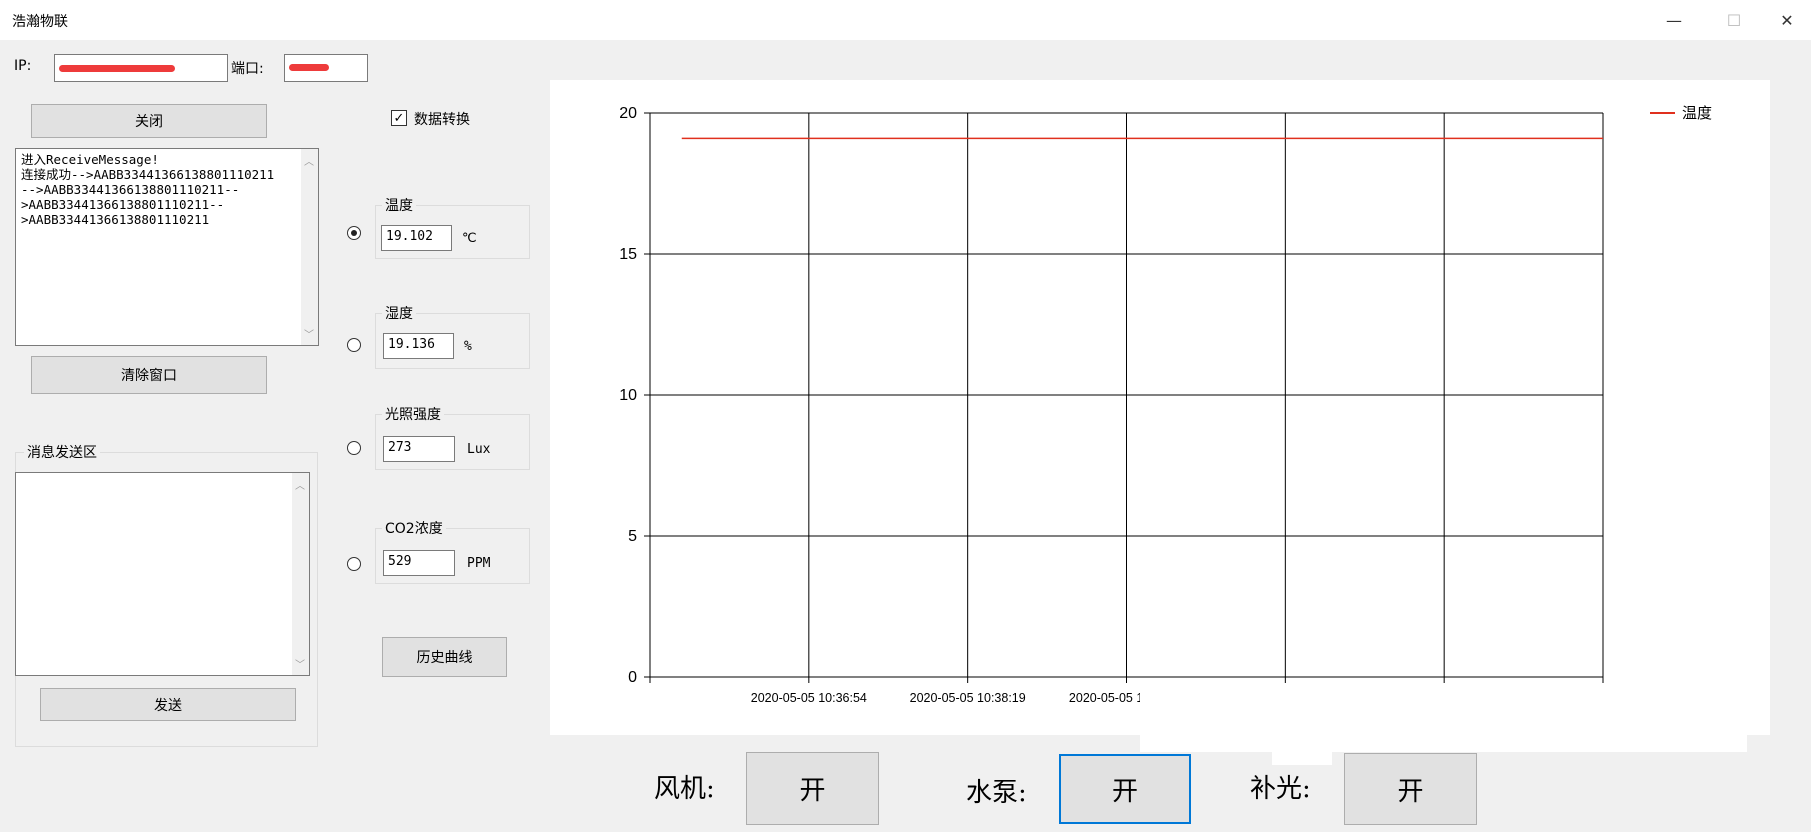 Image resolution: width=1811 pixels, height=832 pixels. I want to click on close-icon: ✕, so click(1787, 20).